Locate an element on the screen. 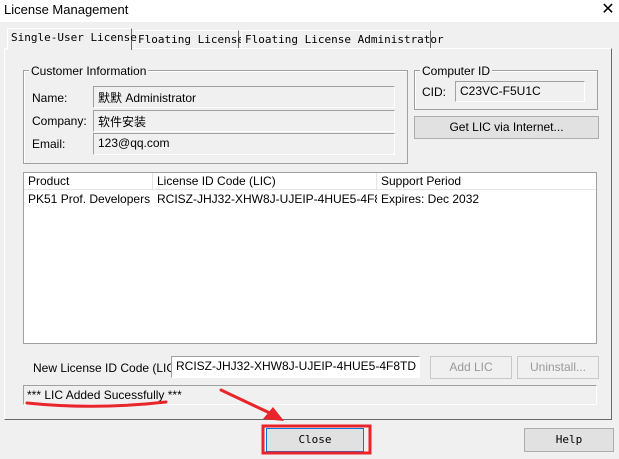  status-underline-mark is located at coordinates (96, 404).